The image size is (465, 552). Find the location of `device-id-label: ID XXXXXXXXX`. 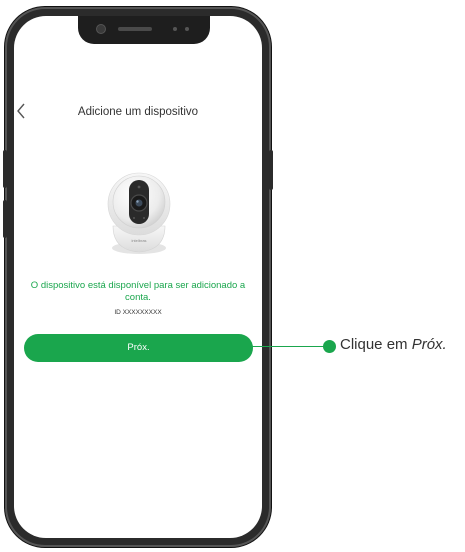

device-id-label: ID XXXXXXXXX is located at coordinates (138, 312).